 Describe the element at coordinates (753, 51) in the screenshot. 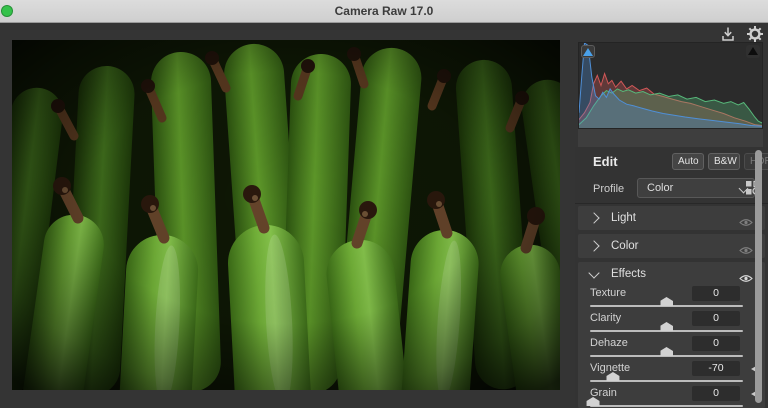

I see `highlight-clipping-indicator` at that location.